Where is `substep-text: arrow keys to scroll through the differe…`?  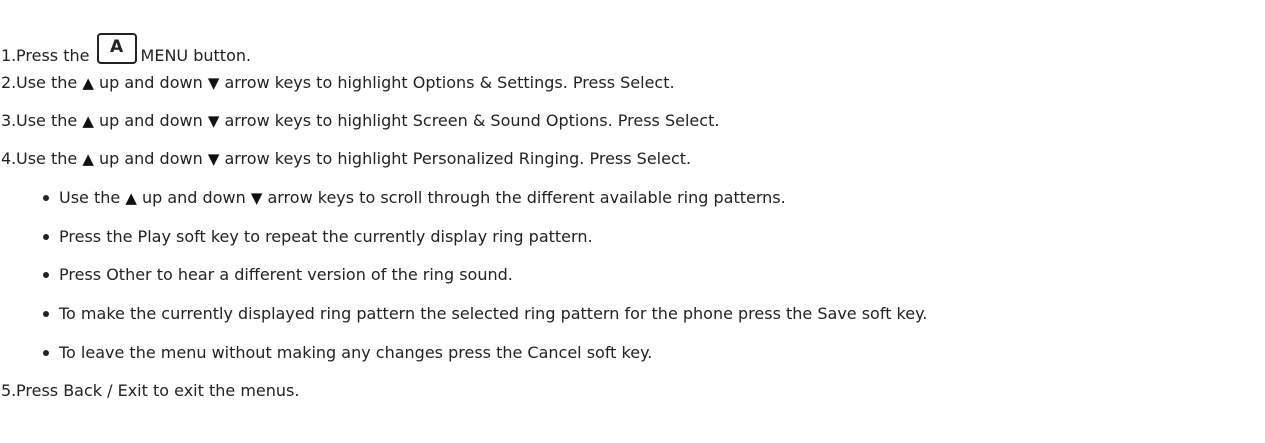
substep-text: arrow keys to scroll through the differe… is located at coordinates (526, 197).